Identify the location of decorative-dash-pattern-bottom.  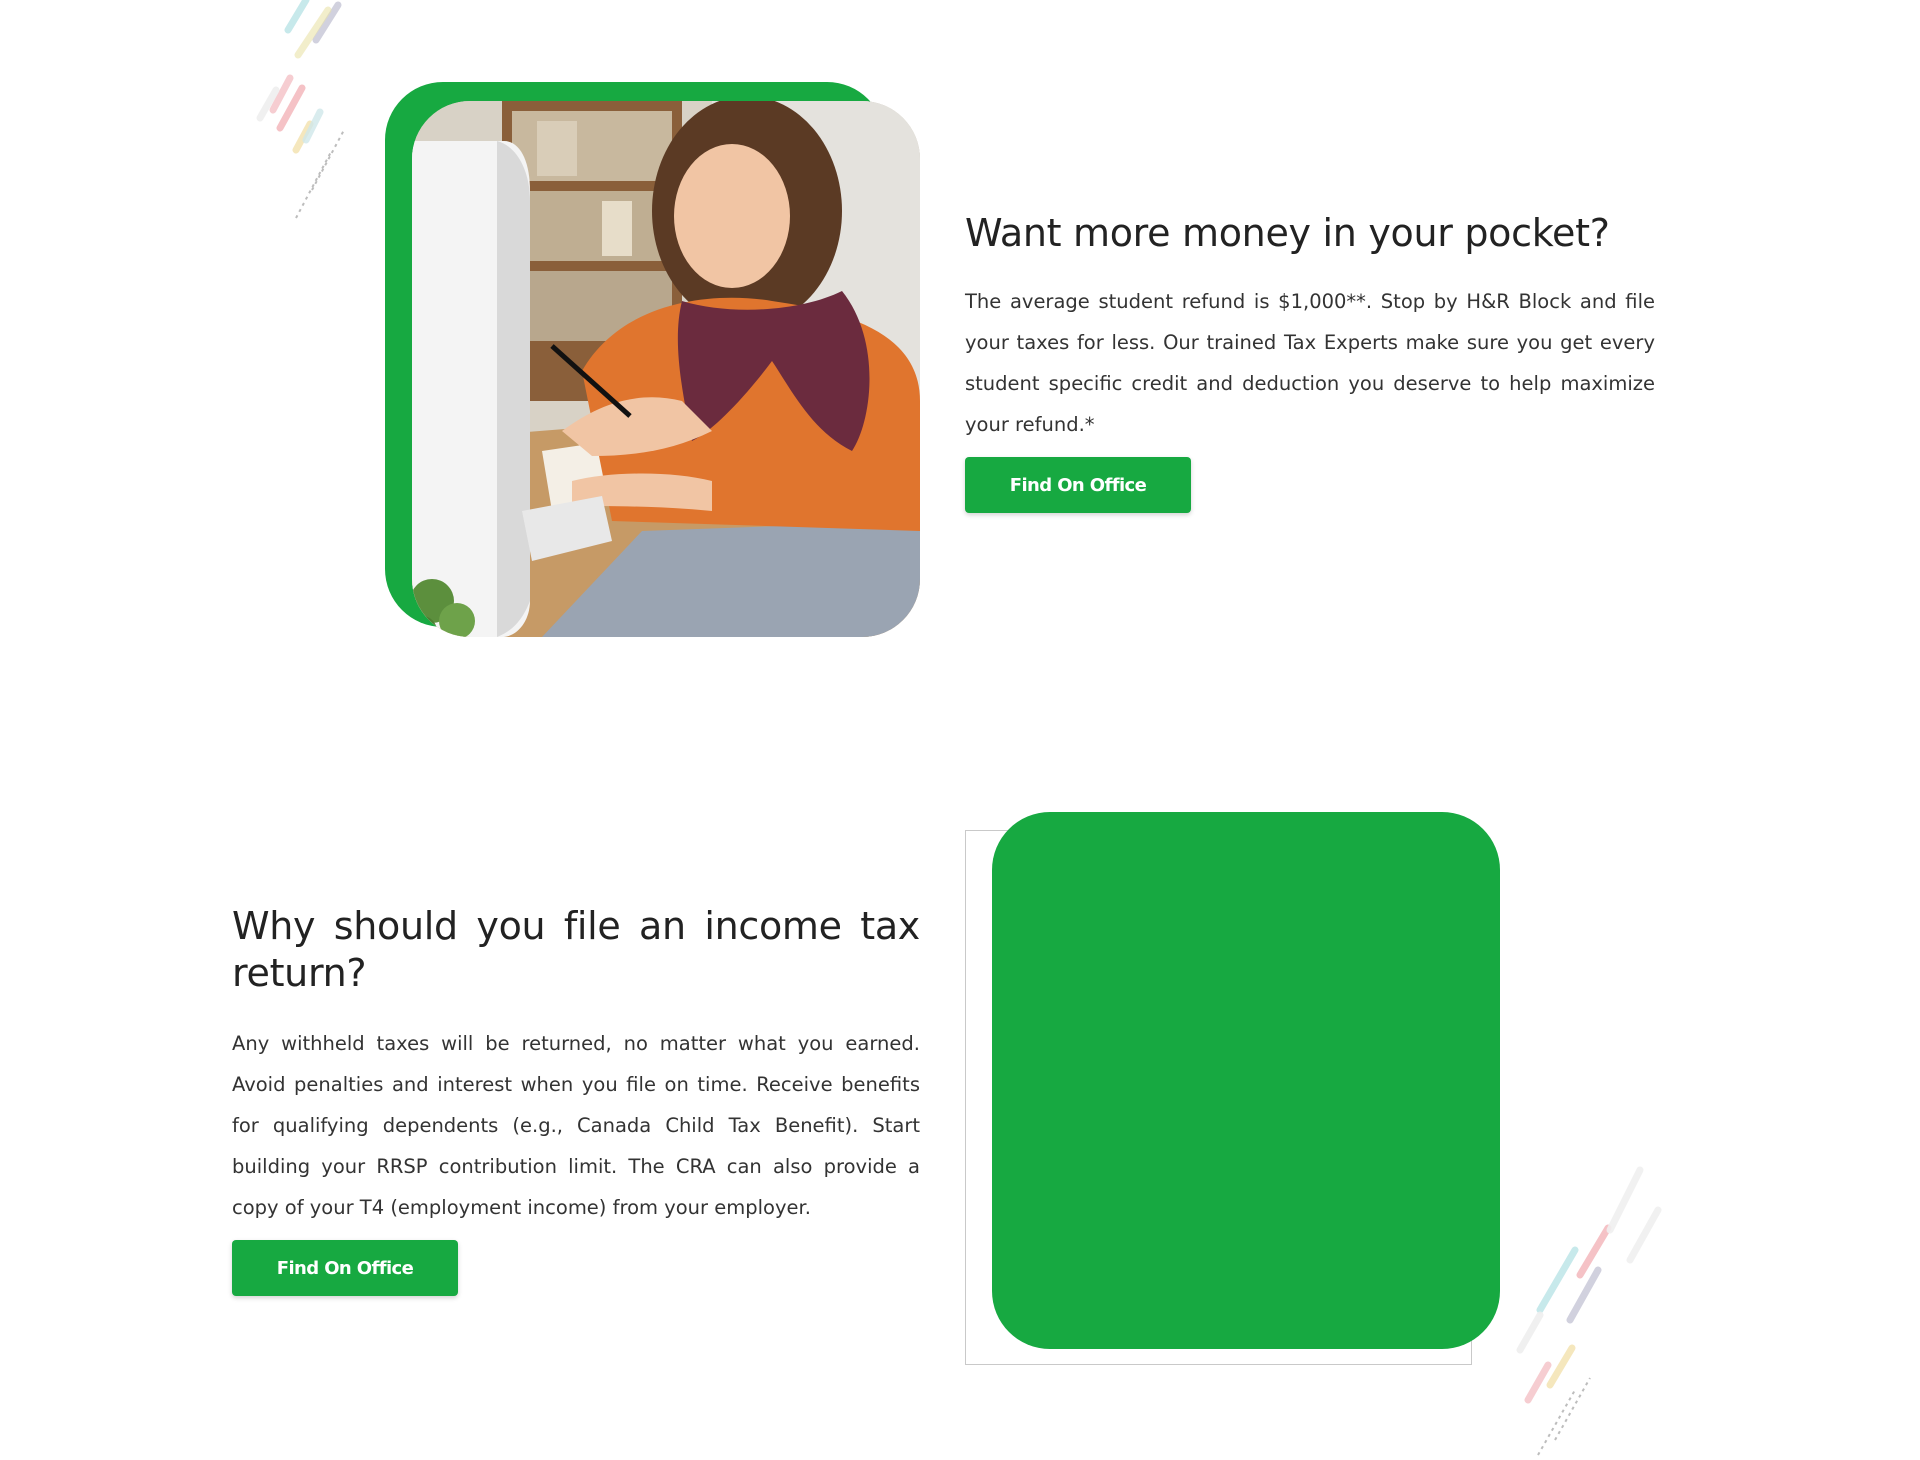
(1589, 1311).